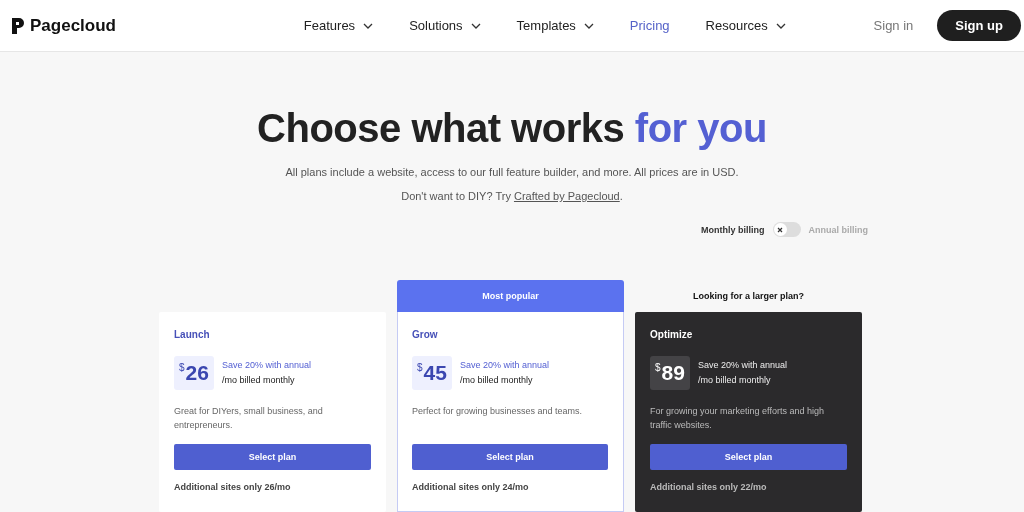 The height and width of the screenshot is (512, 1024). I want to click on plan-name: Grow, so click(425, 334).